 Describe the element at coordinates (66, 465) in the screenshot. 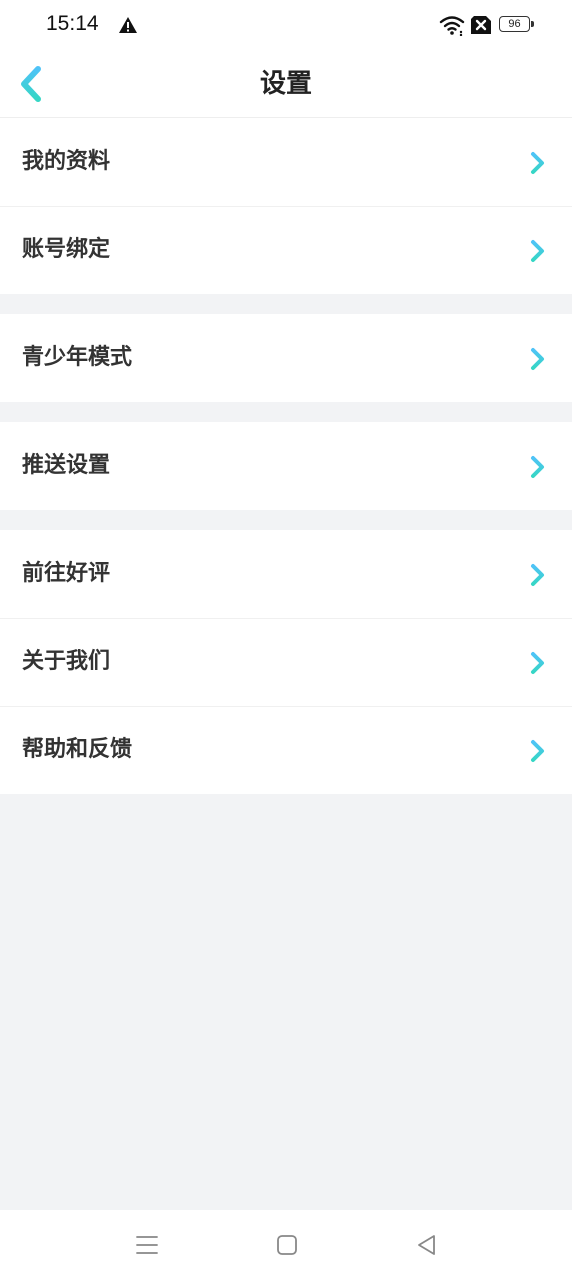

I see `settings-item-label: 推送设置` at that location.